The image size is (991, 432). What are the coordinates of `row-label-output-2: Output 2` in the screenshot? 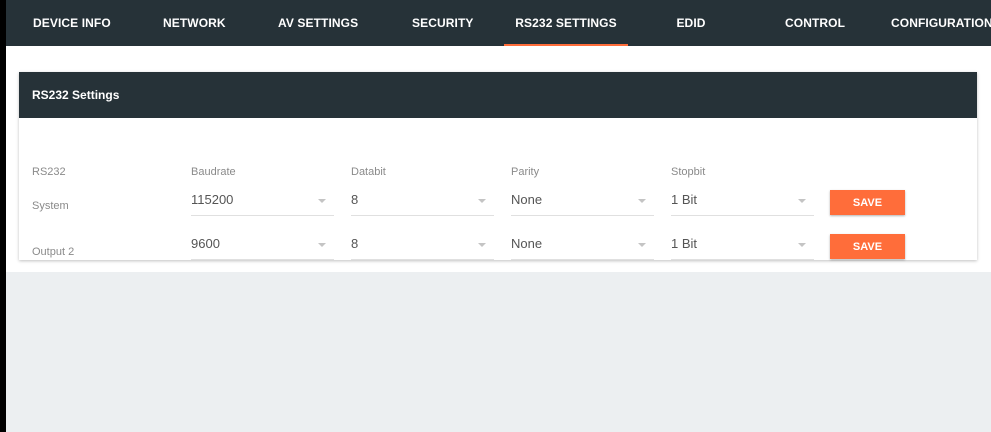 It's located at (53, 252).